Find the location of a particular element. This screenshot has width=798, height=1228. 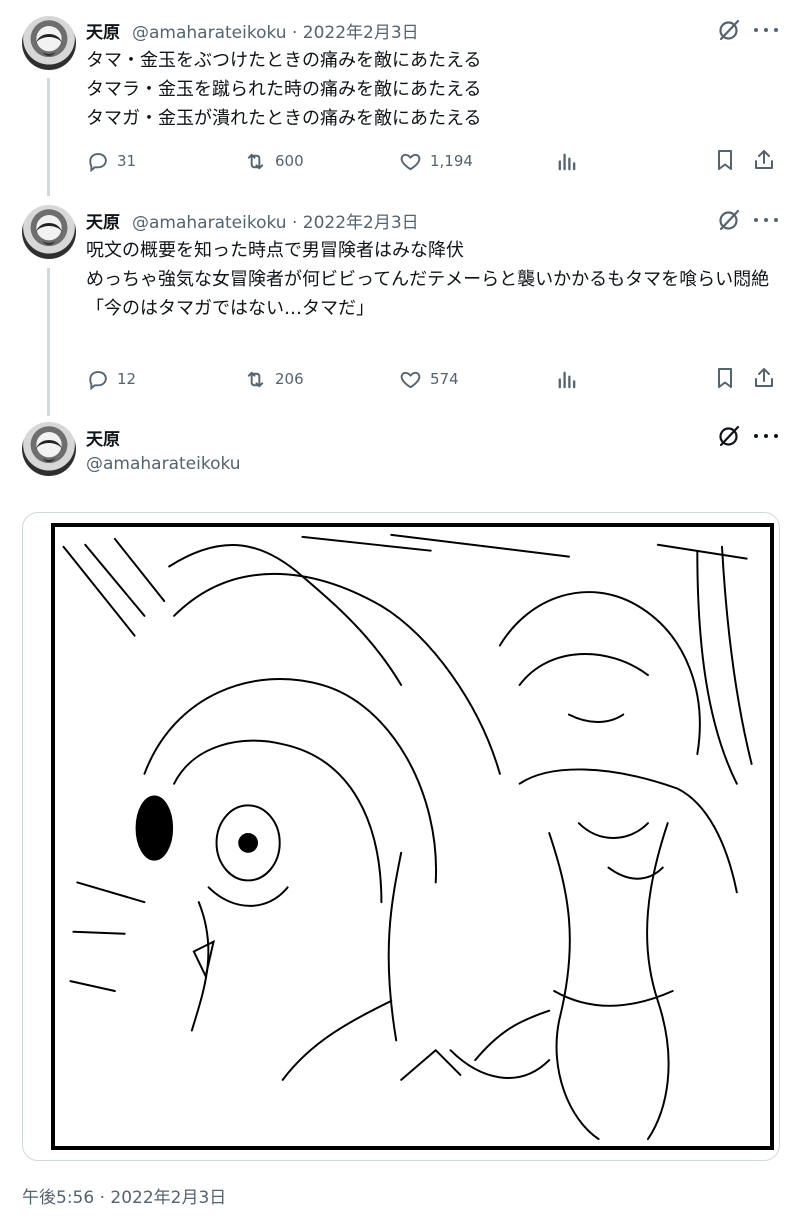

retweet-count: 600 is located at coordinates (289, 161).